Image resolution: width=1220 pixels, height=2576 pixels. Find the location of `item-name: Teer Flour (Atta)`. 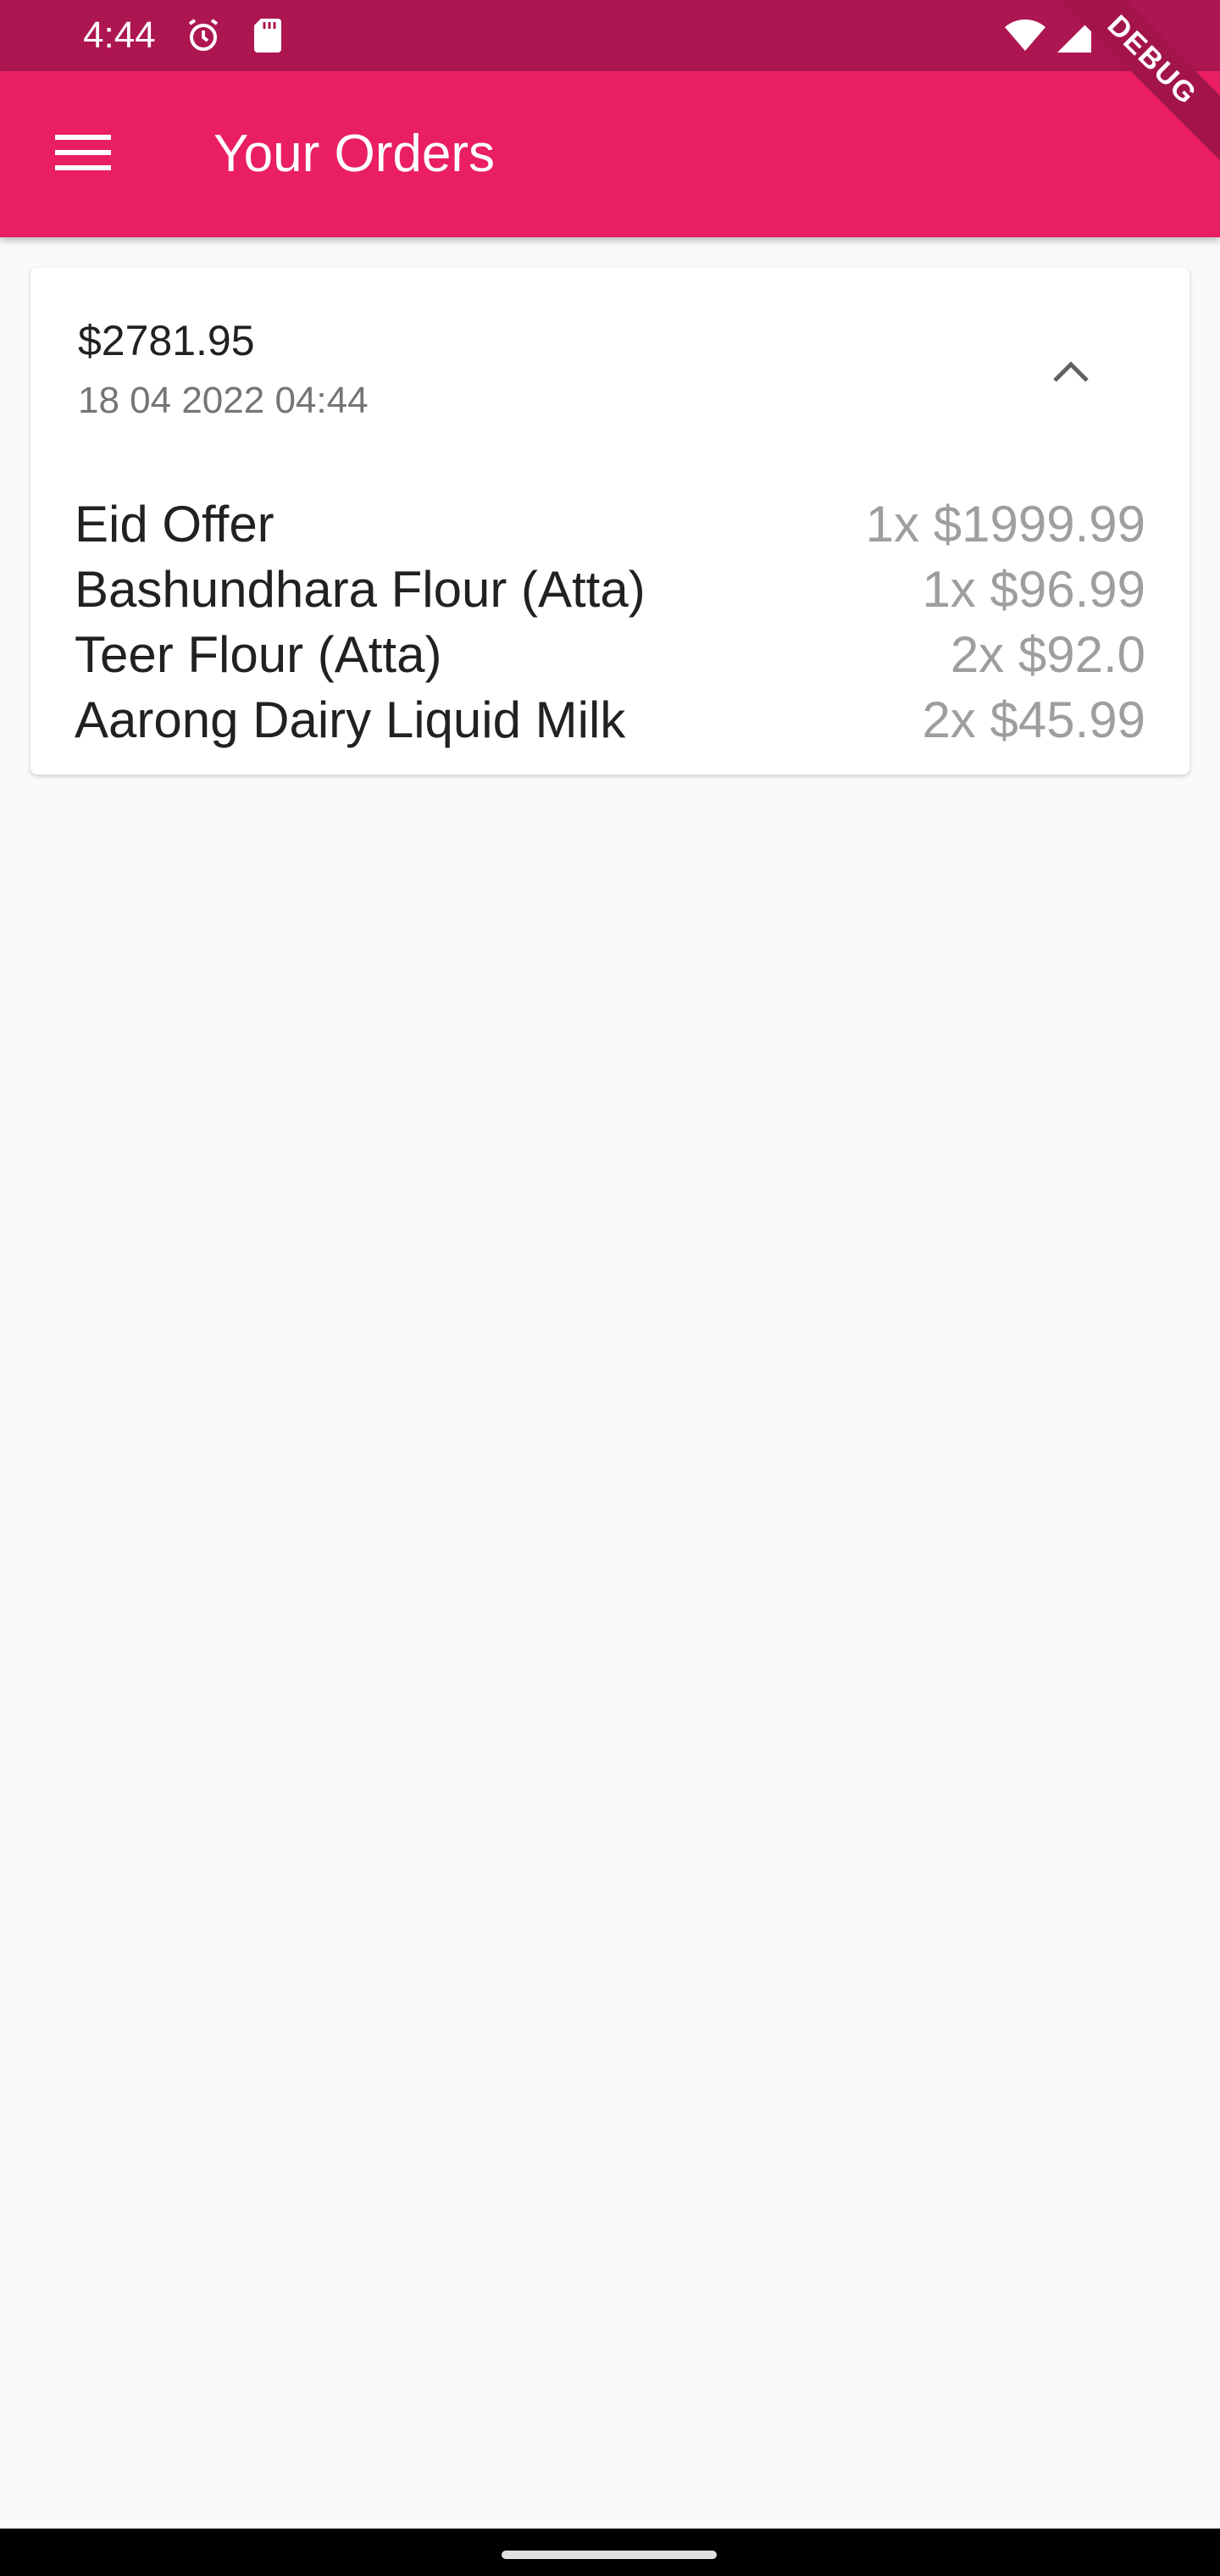

item-name: Teer Flour (Atta) is located at coordinates (258, 654).